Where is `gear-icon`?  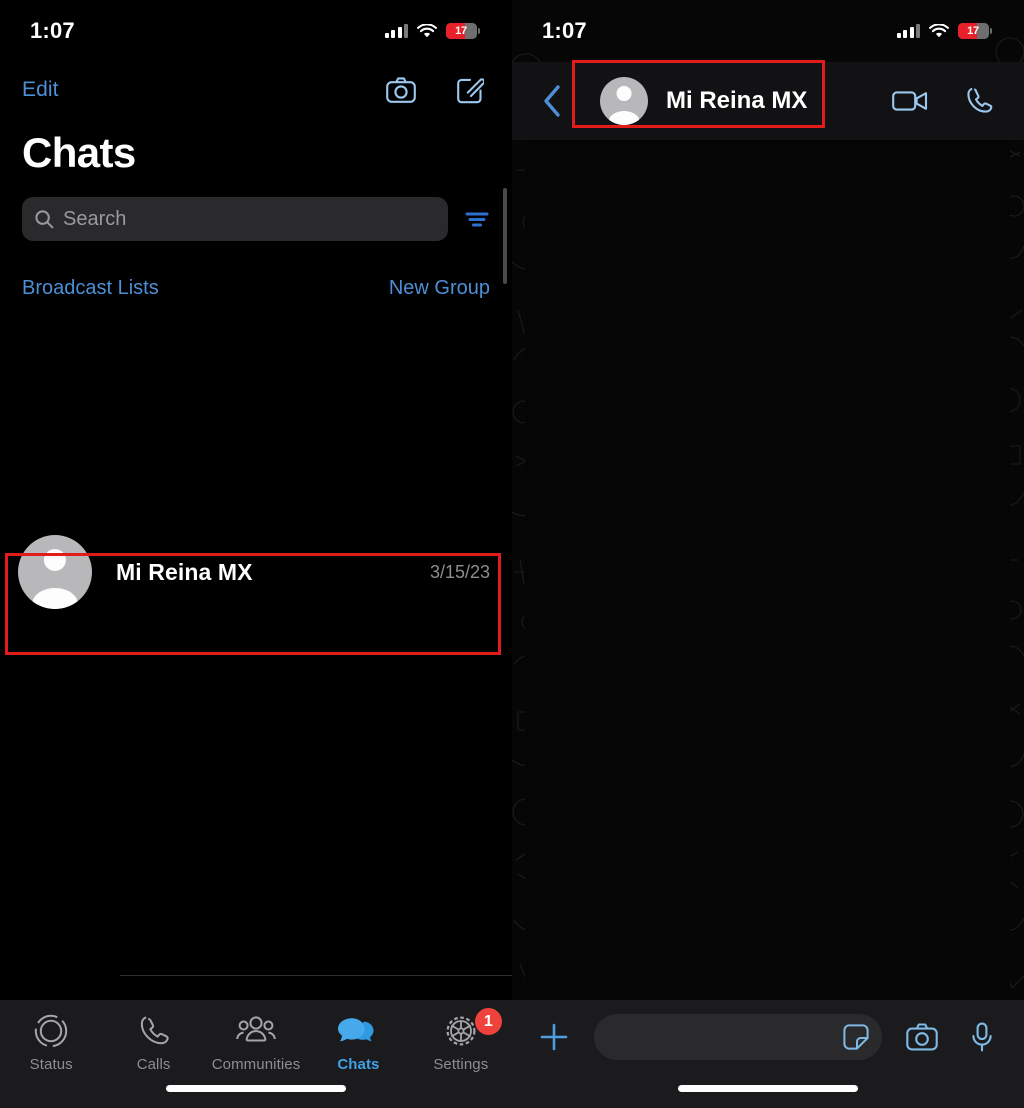
gear-icon is located at coordinates (461, 1031).